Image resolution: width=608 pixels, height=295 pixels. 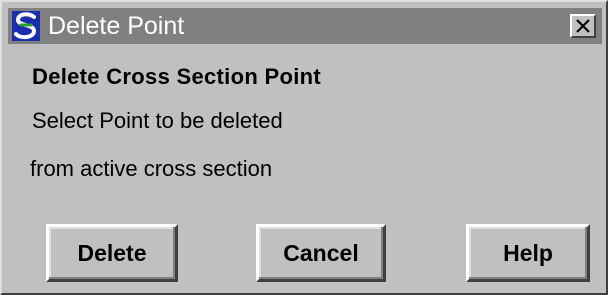 What do you see at coordinates (157, 120) in the screenshot?
I see `instruction-line-1: Select Point to be deleted` at bounding box center [157, 120].